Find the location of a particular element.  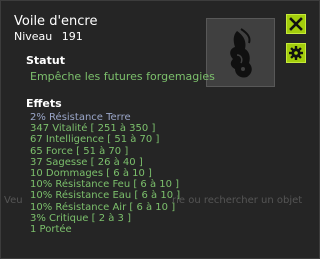

background-search-hint: Veu rie ou rechercher un objet is located at coordinates (161, 201).